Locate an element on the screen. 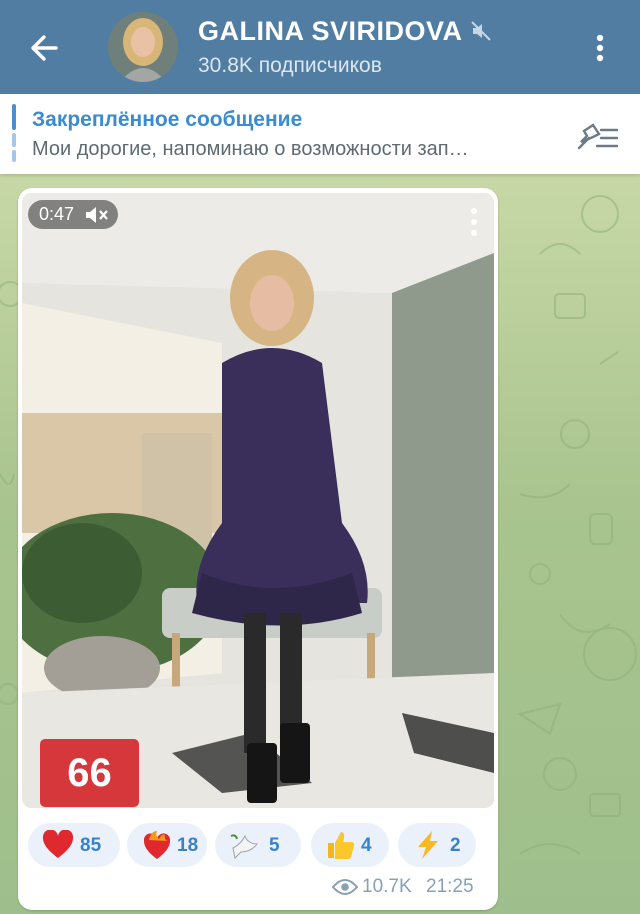 This screenshot has width=640, height=914. reaction-count: 2 is located at coordinates (455, 845).